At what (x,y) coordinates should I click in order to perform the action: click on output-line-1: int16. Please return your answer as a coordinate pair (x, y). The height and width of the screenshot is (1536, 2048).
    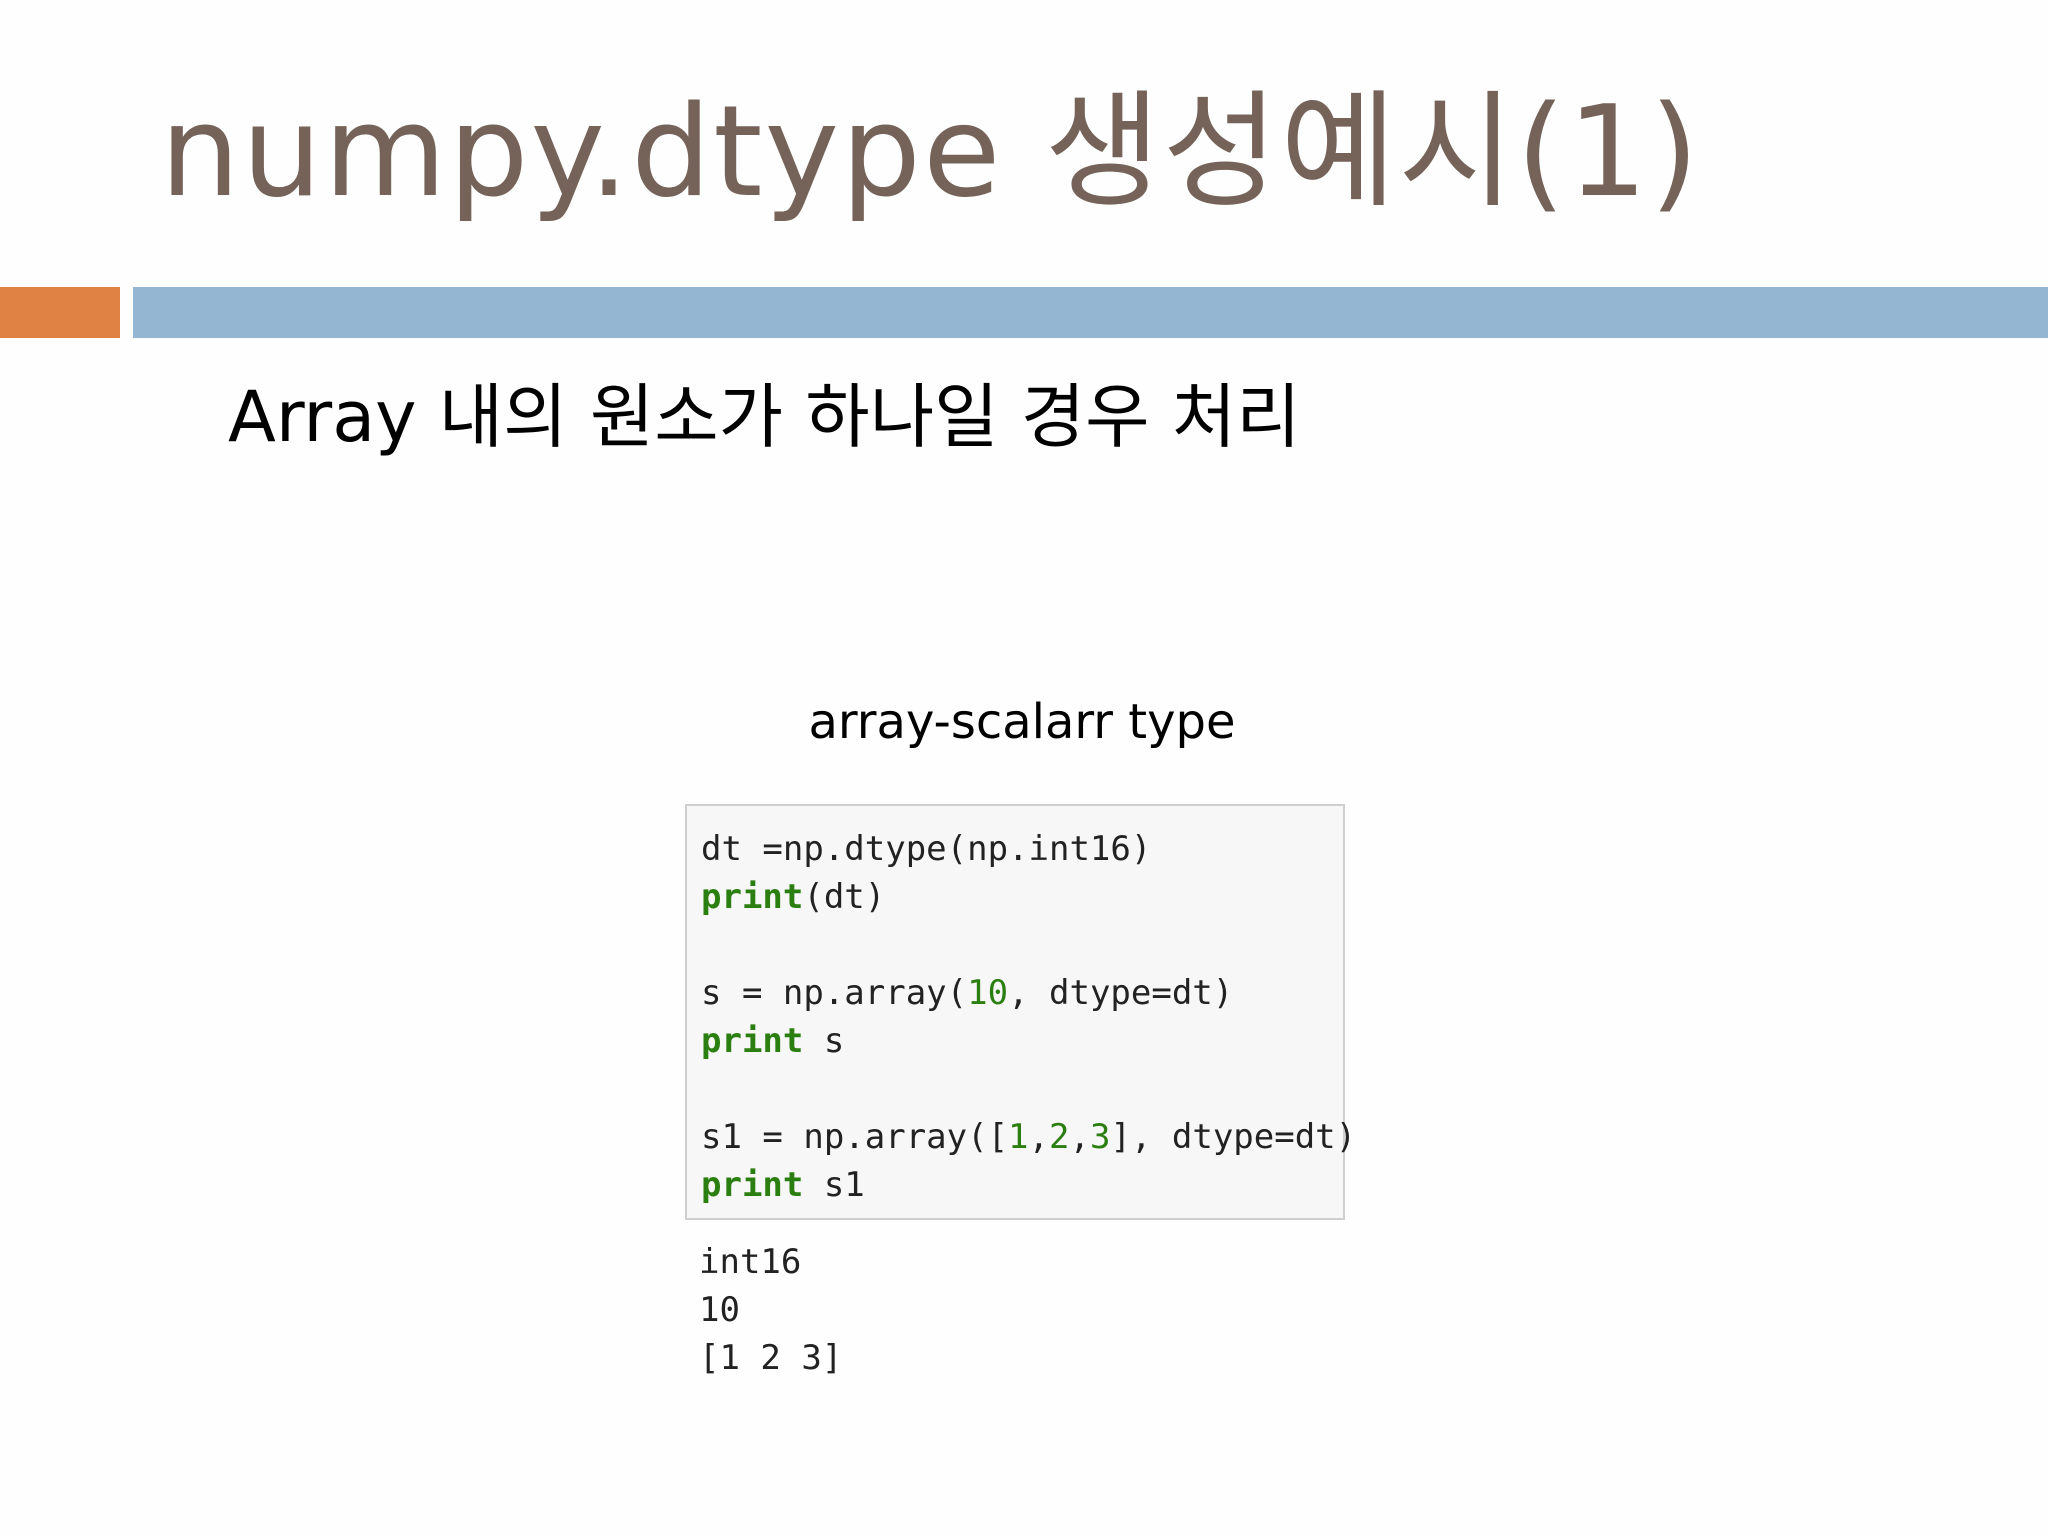
    Looking at the image, I should click on (750, 1262).